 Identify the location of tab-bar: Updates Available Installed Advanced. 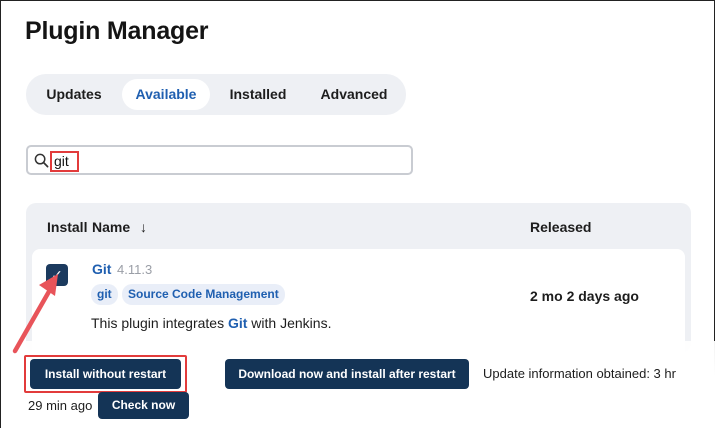
(216, 94).